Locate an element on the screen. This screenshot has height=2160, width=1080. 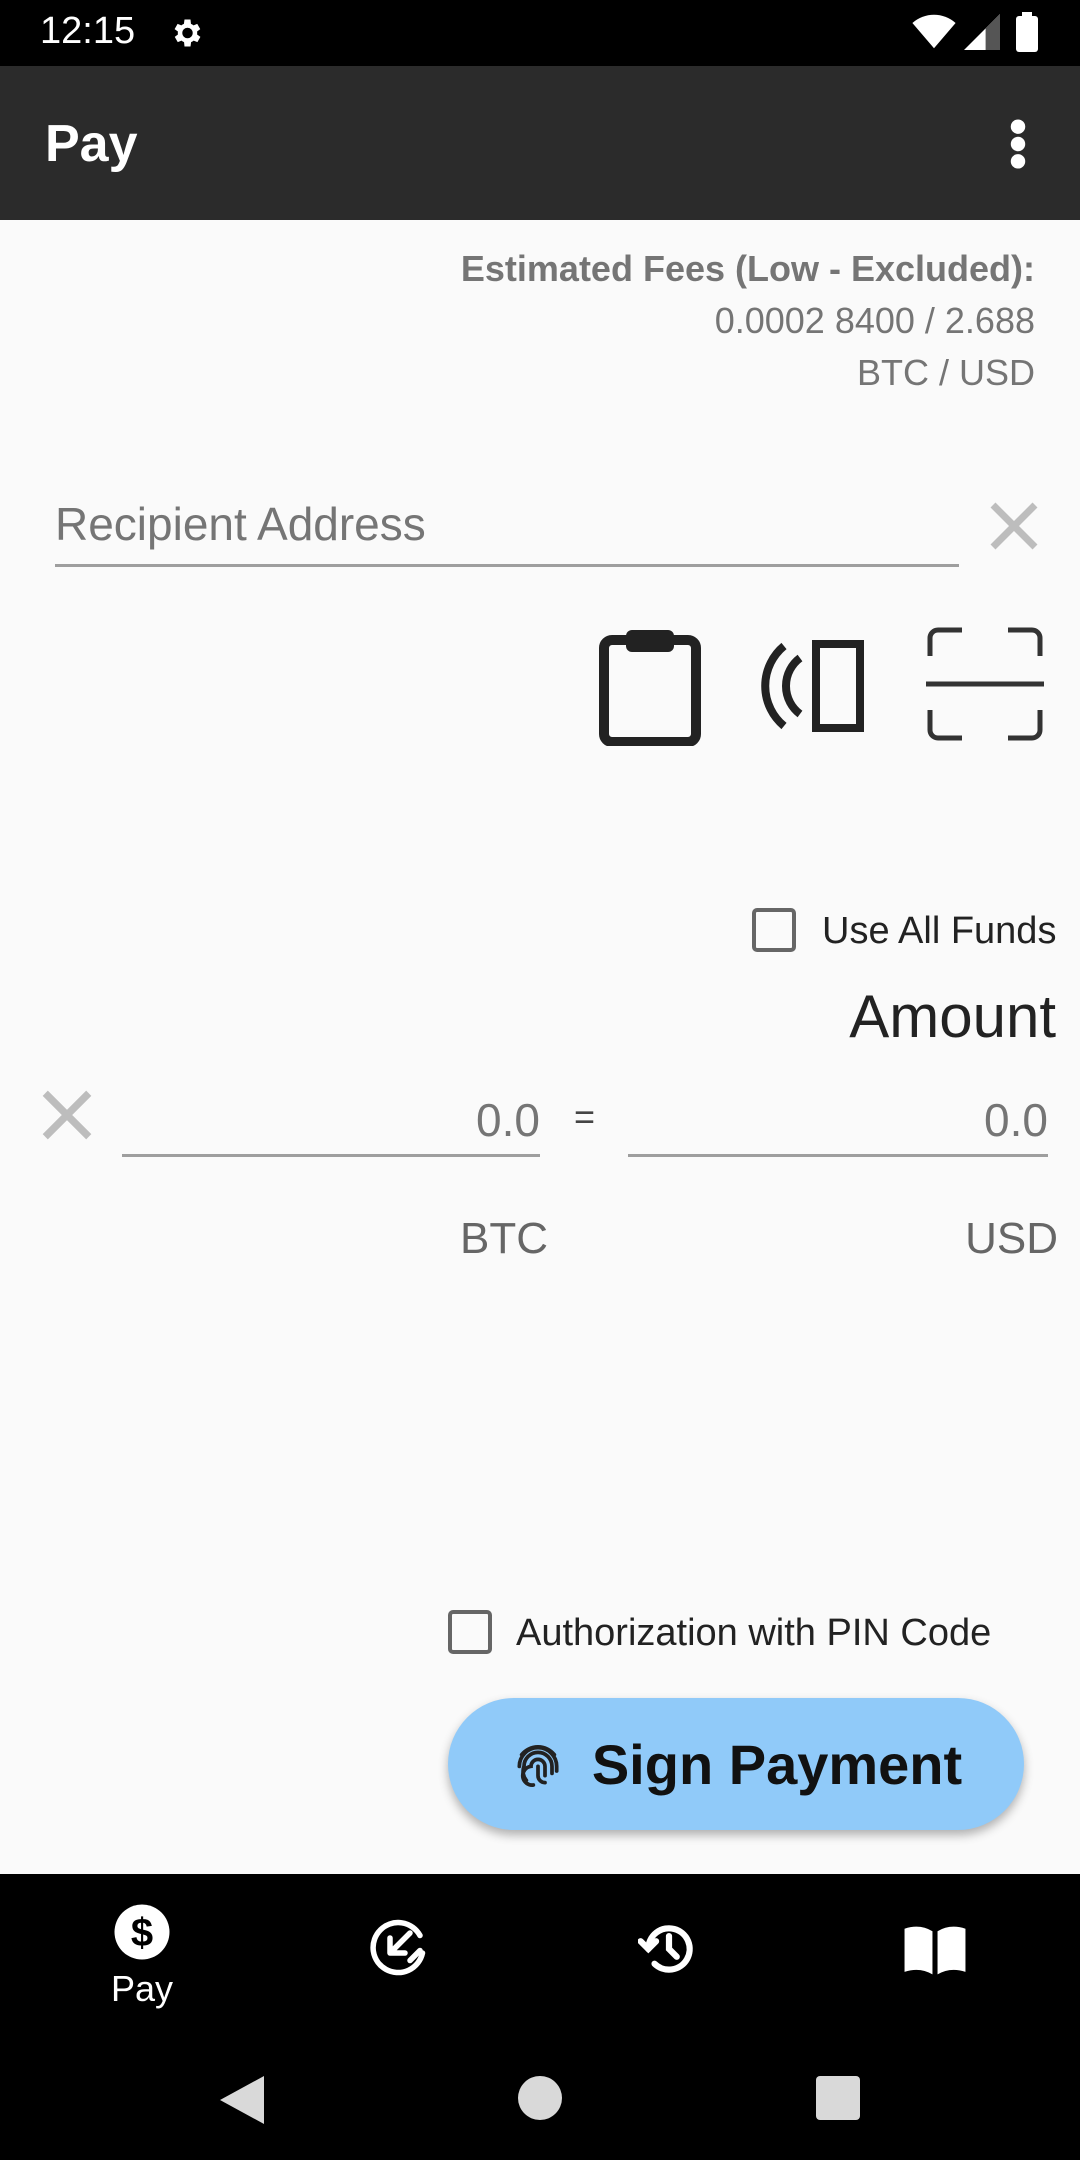
amount-title: Amount is located at coordinates (952, 1016).